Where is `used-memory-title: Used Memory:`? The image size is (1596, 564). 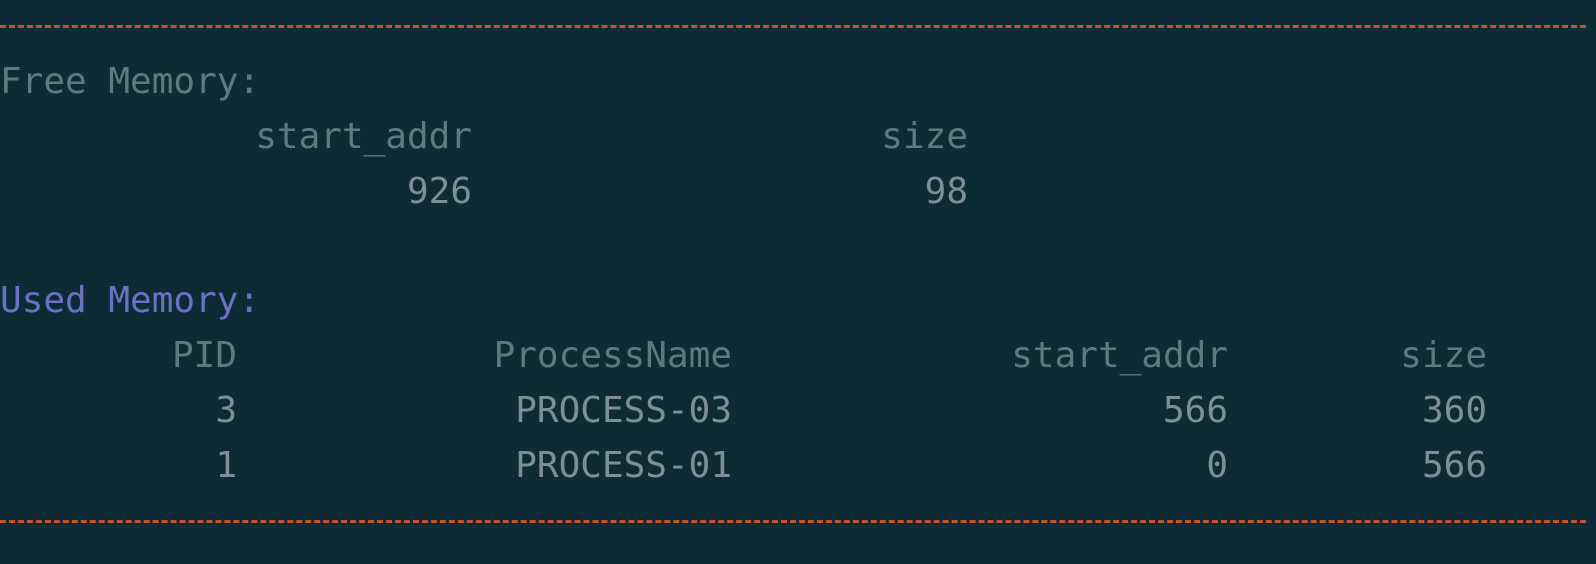 used-memory-title: Used Memory: is located at coordinates (130, 300).